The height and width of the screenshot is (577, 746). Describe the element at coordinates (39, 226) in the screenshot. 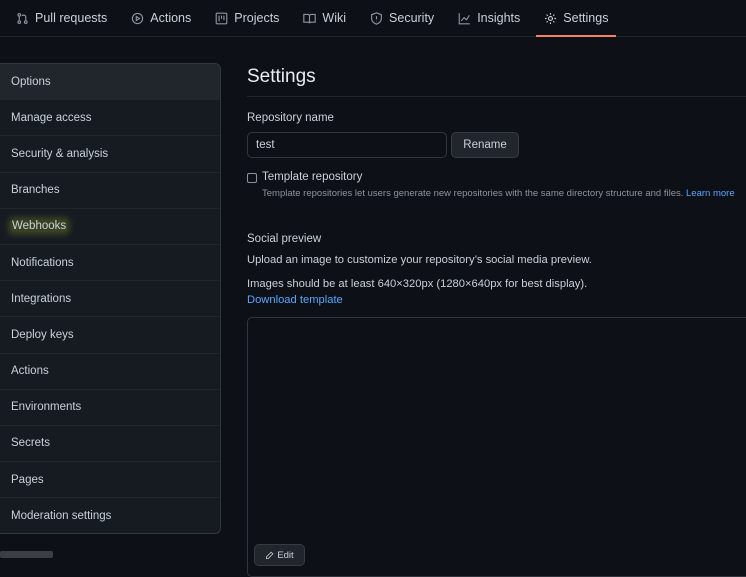

I see `sidebar-item-label: Webhooks` at that location.